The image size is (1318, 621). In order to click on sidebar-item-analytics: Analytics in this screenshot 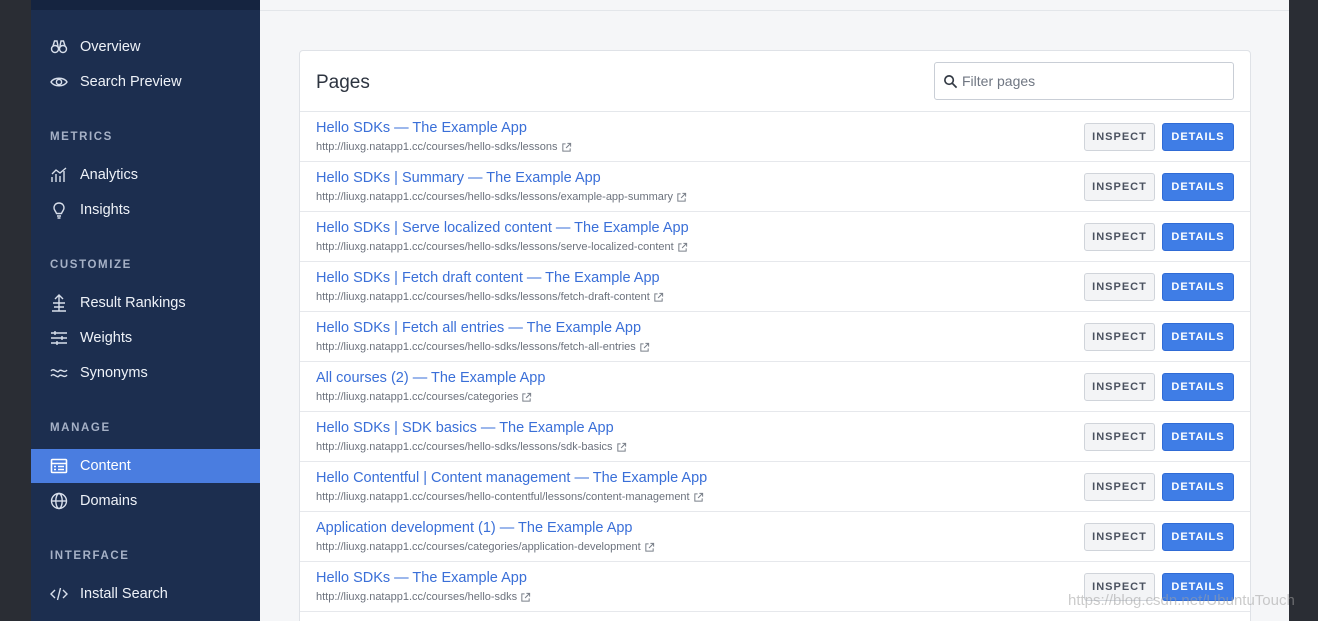, I will do `click(145, 175)`.